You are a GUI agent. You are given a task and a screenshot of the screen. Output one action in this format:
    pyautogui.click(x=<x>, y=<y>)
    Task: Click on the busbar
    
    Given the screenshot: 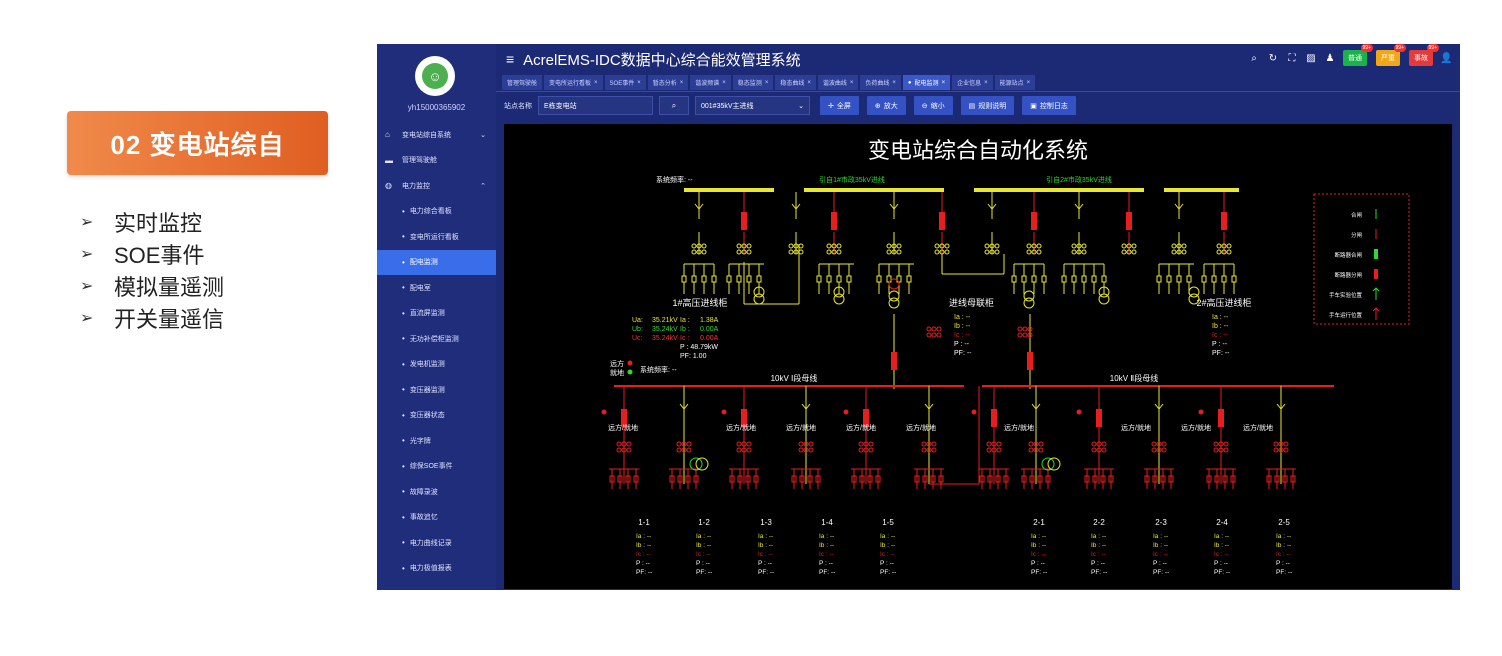 What is the action you would take?
    pyautogui.click(x=729, y=190)
    